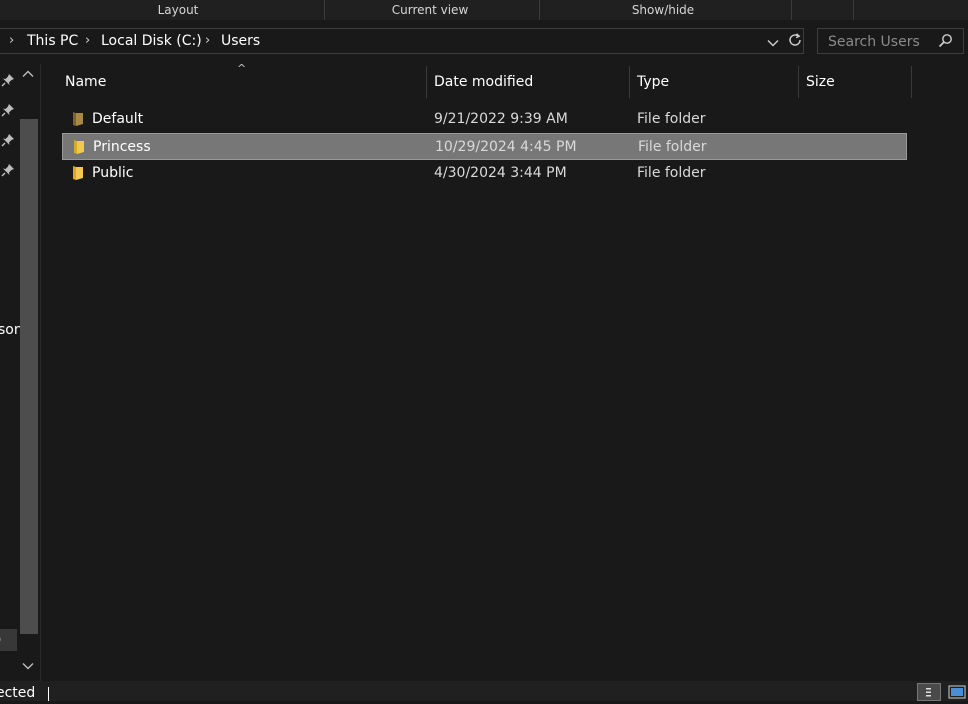 This screenshot has height=704, width=968. Describe the element at coordinates (240, 41) in the screenshot. I see `breadcrumb-users: Users` at that location.